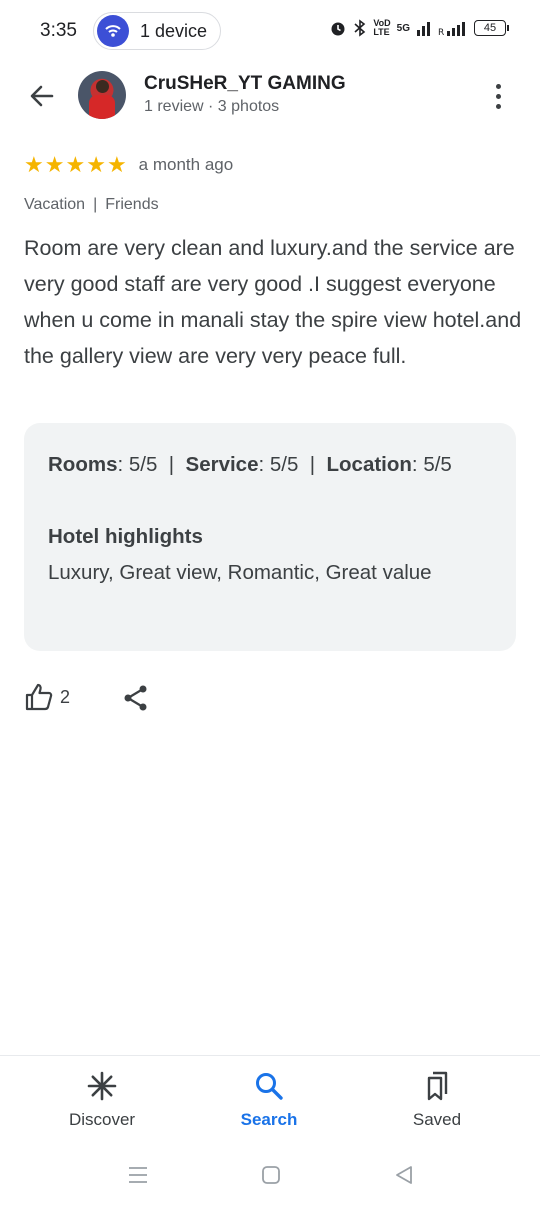 Image resolution: width=540 pixels, height=1206 pixels. I want to click on battery-icon: 45, so click(491, 28).